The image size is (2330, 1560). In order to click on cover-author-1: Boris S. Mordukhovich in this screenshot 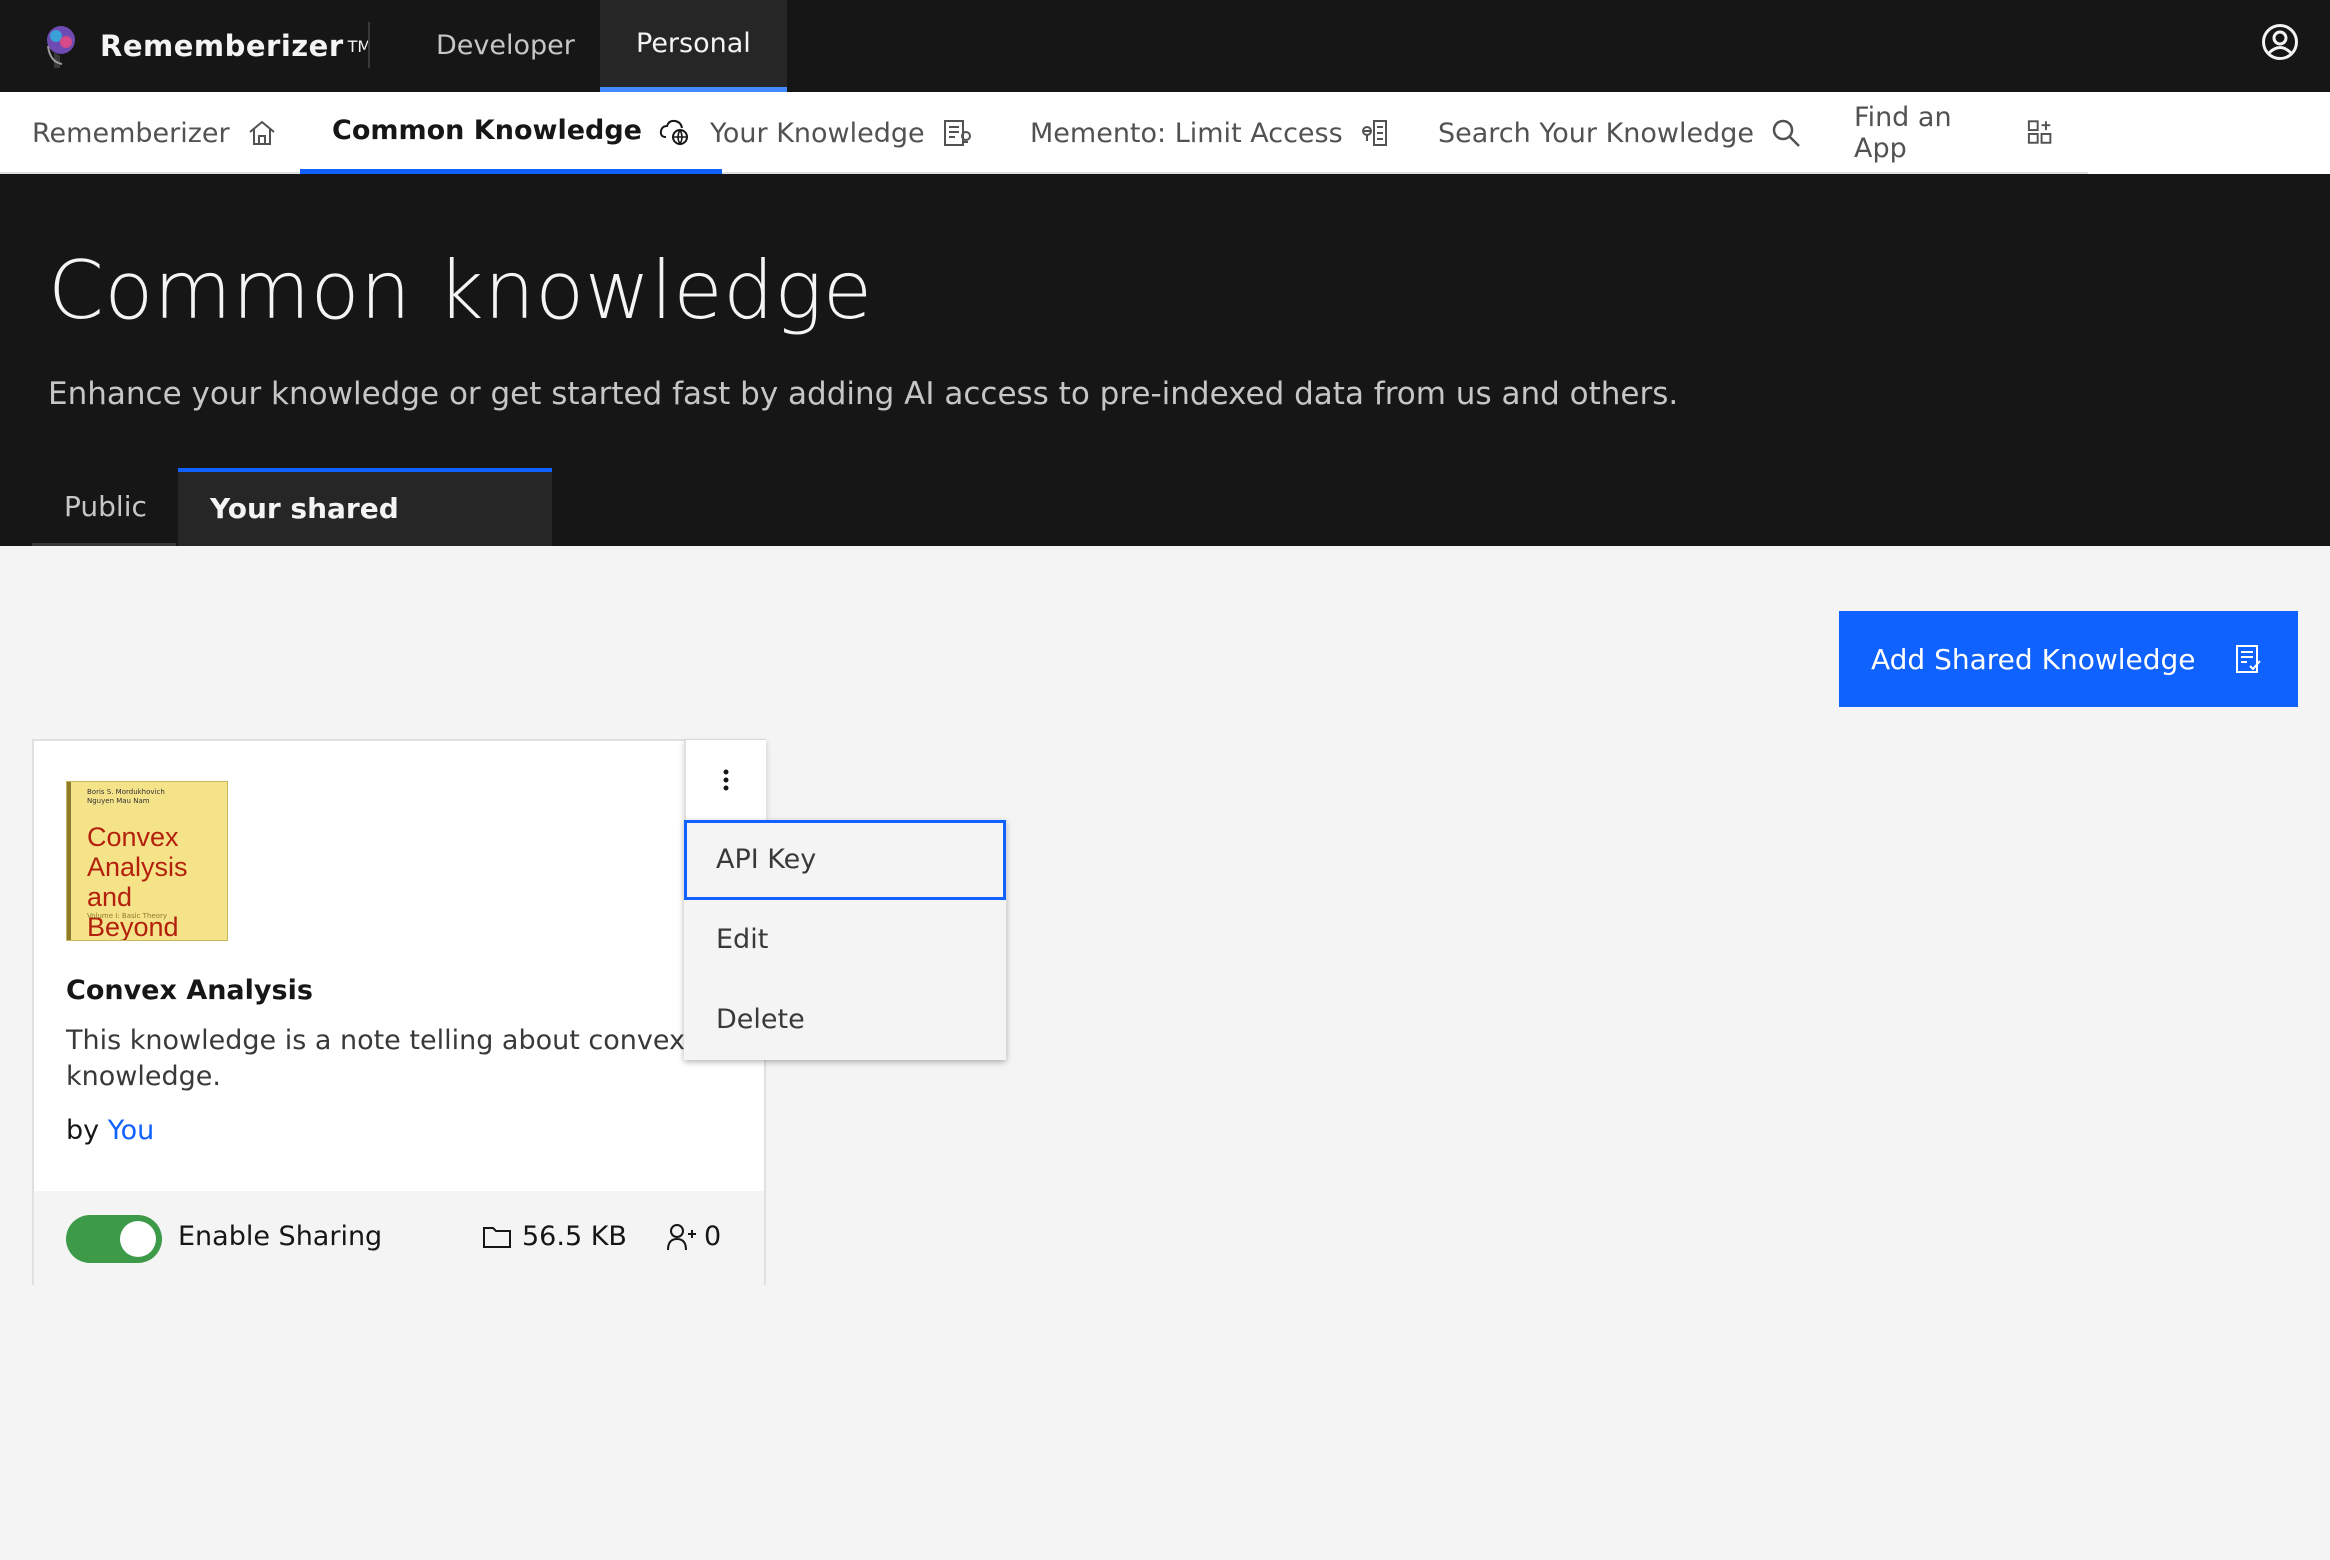, I will do `click(126, 792)`.